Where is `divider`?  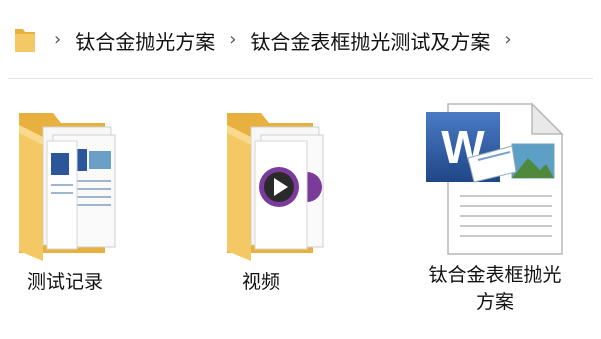 divider is located at coordinates (300, 78).